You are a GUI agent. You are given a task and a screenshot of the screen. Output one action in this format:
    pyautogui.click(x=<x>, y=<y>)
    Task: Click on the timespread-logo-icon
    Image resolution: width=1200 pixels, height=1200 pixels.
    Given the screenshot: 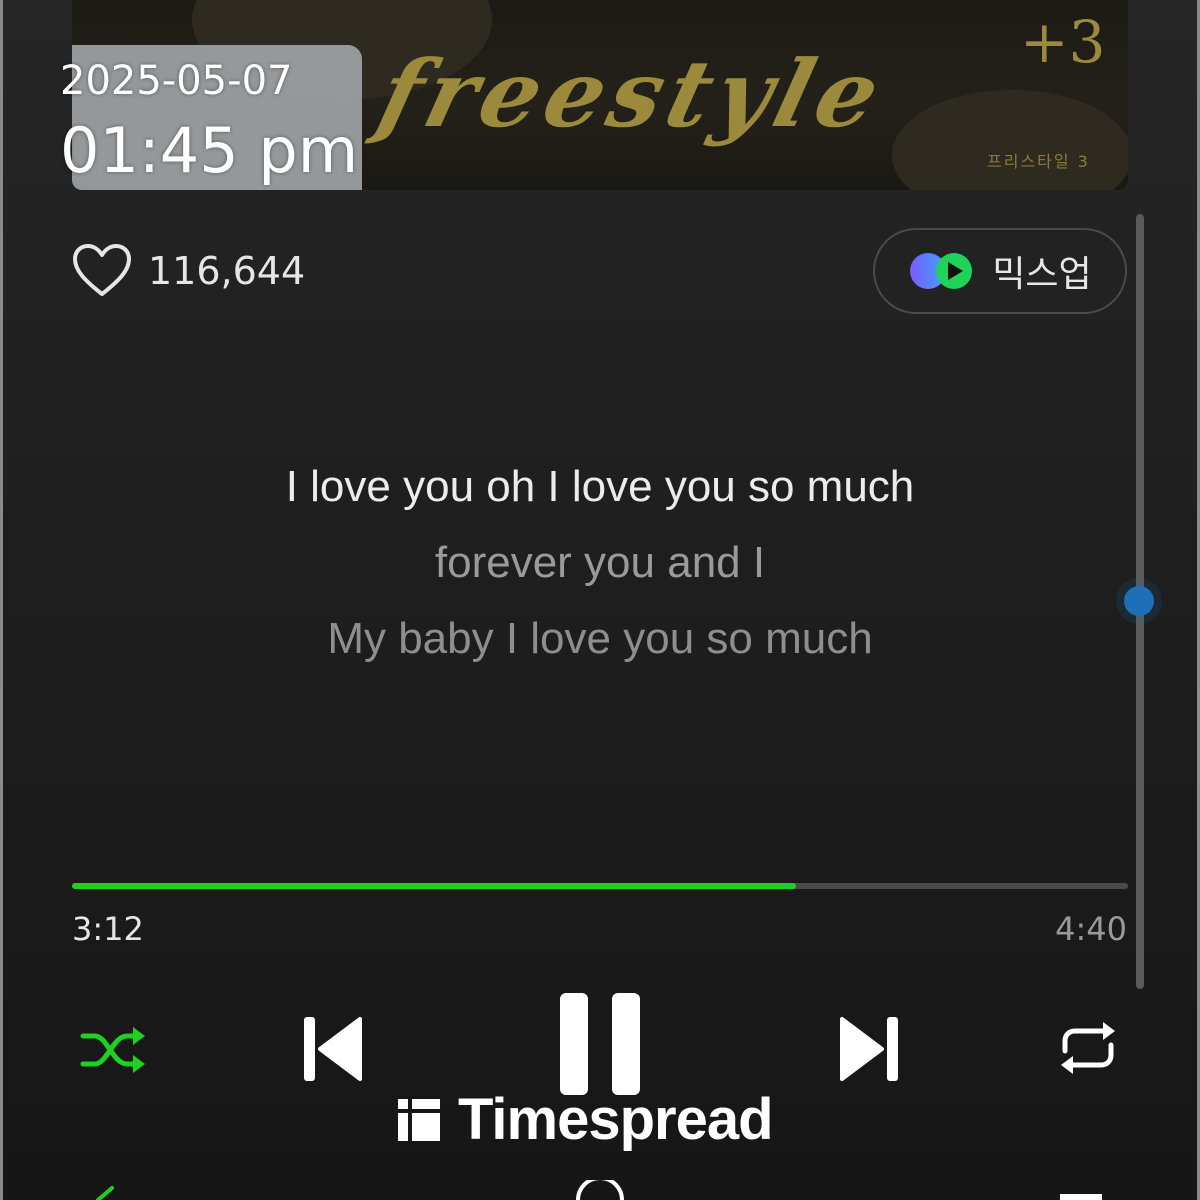 What is the action you would take?
    pyautogui.click(x=419, y=1119)
    